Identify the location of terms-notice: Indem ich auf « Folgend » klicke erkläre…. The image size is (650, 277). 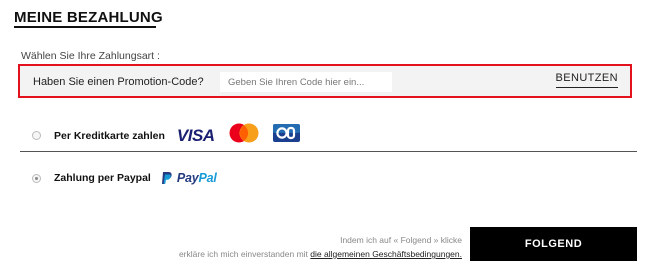
(320, 247).